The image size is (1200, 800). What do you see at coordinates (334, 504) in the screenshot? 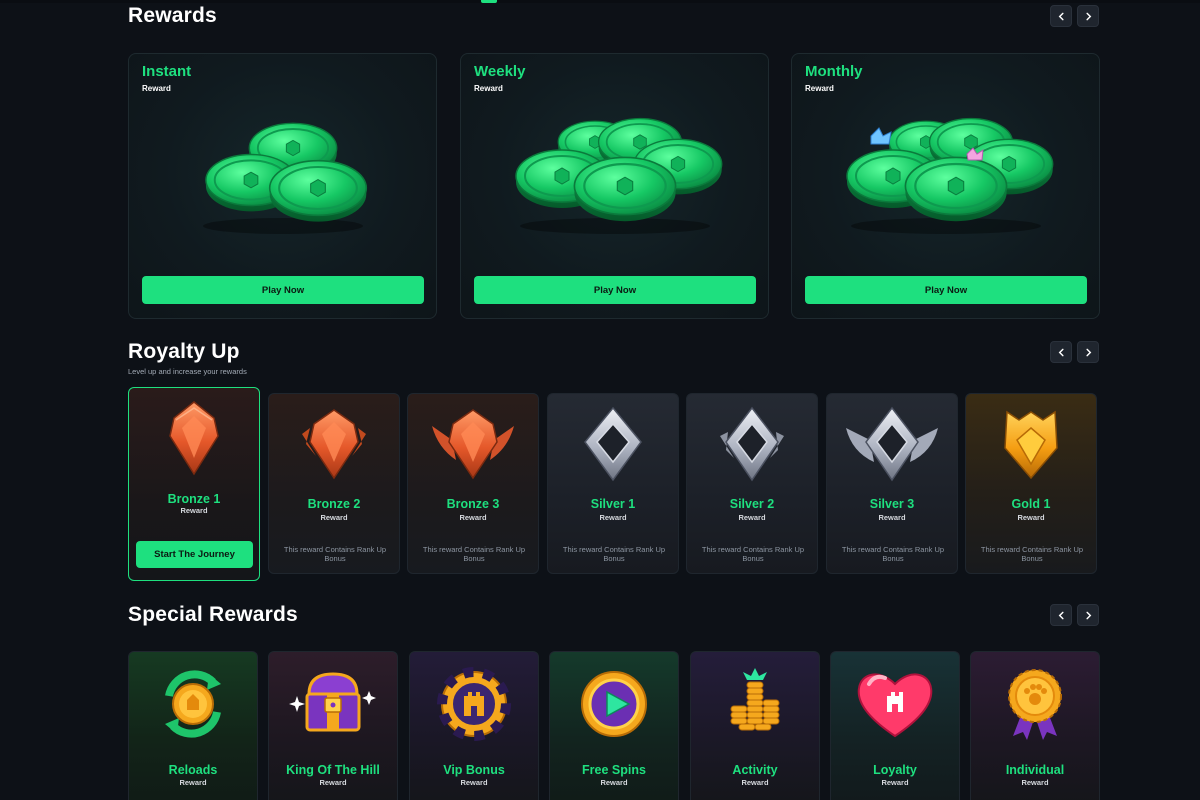
I see `rank-title: Bronze 2` at bounding box center [334, 504].